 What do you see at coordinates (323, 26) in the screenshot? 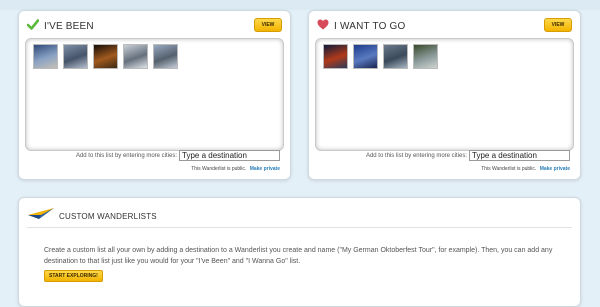
I see `heart-icon` at bounding box center [323, 26].